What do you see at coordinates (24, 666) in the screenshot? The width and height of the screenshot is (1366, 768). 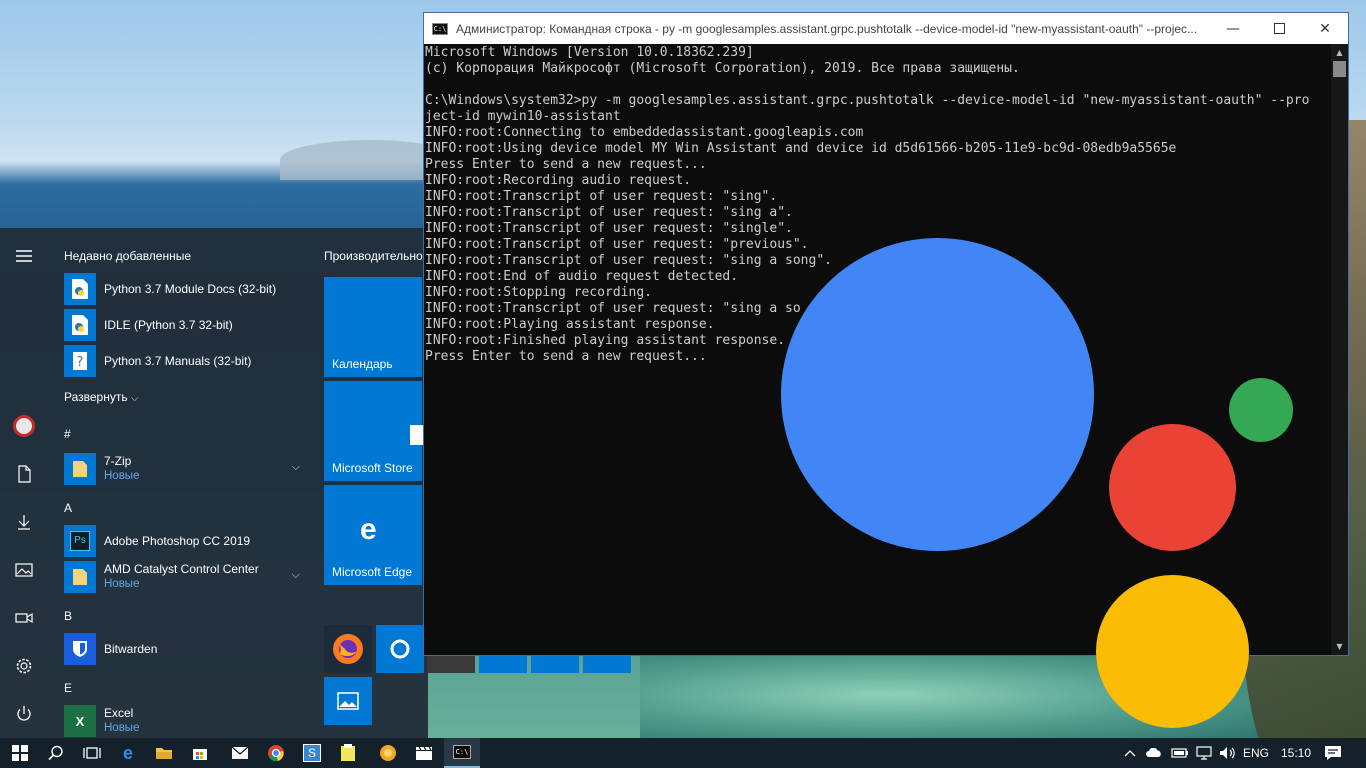 I see `settings-button` at bounding box center [24, 666].